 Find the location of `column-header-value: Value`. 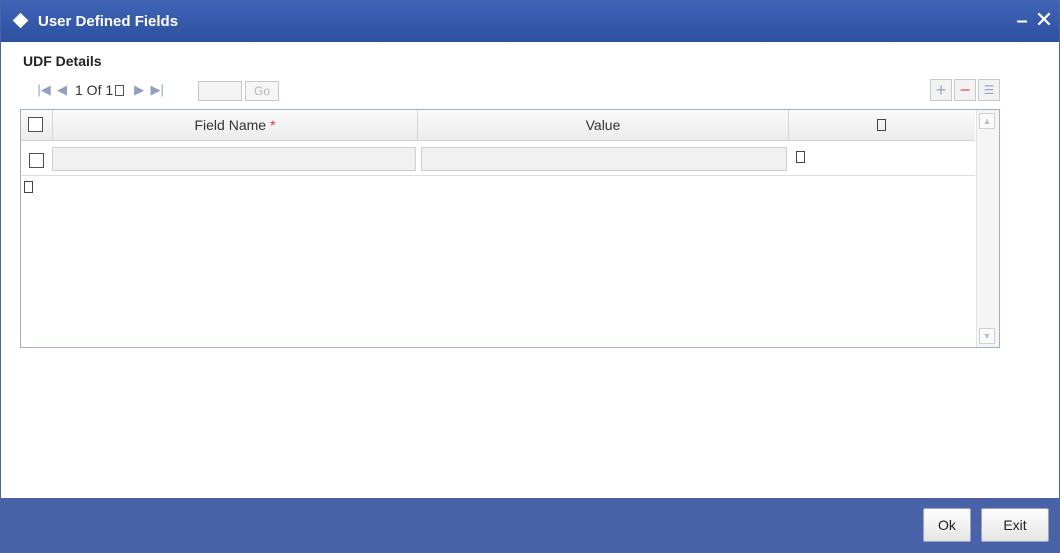

column-header-value: Value is located at coordinates (603, 125).